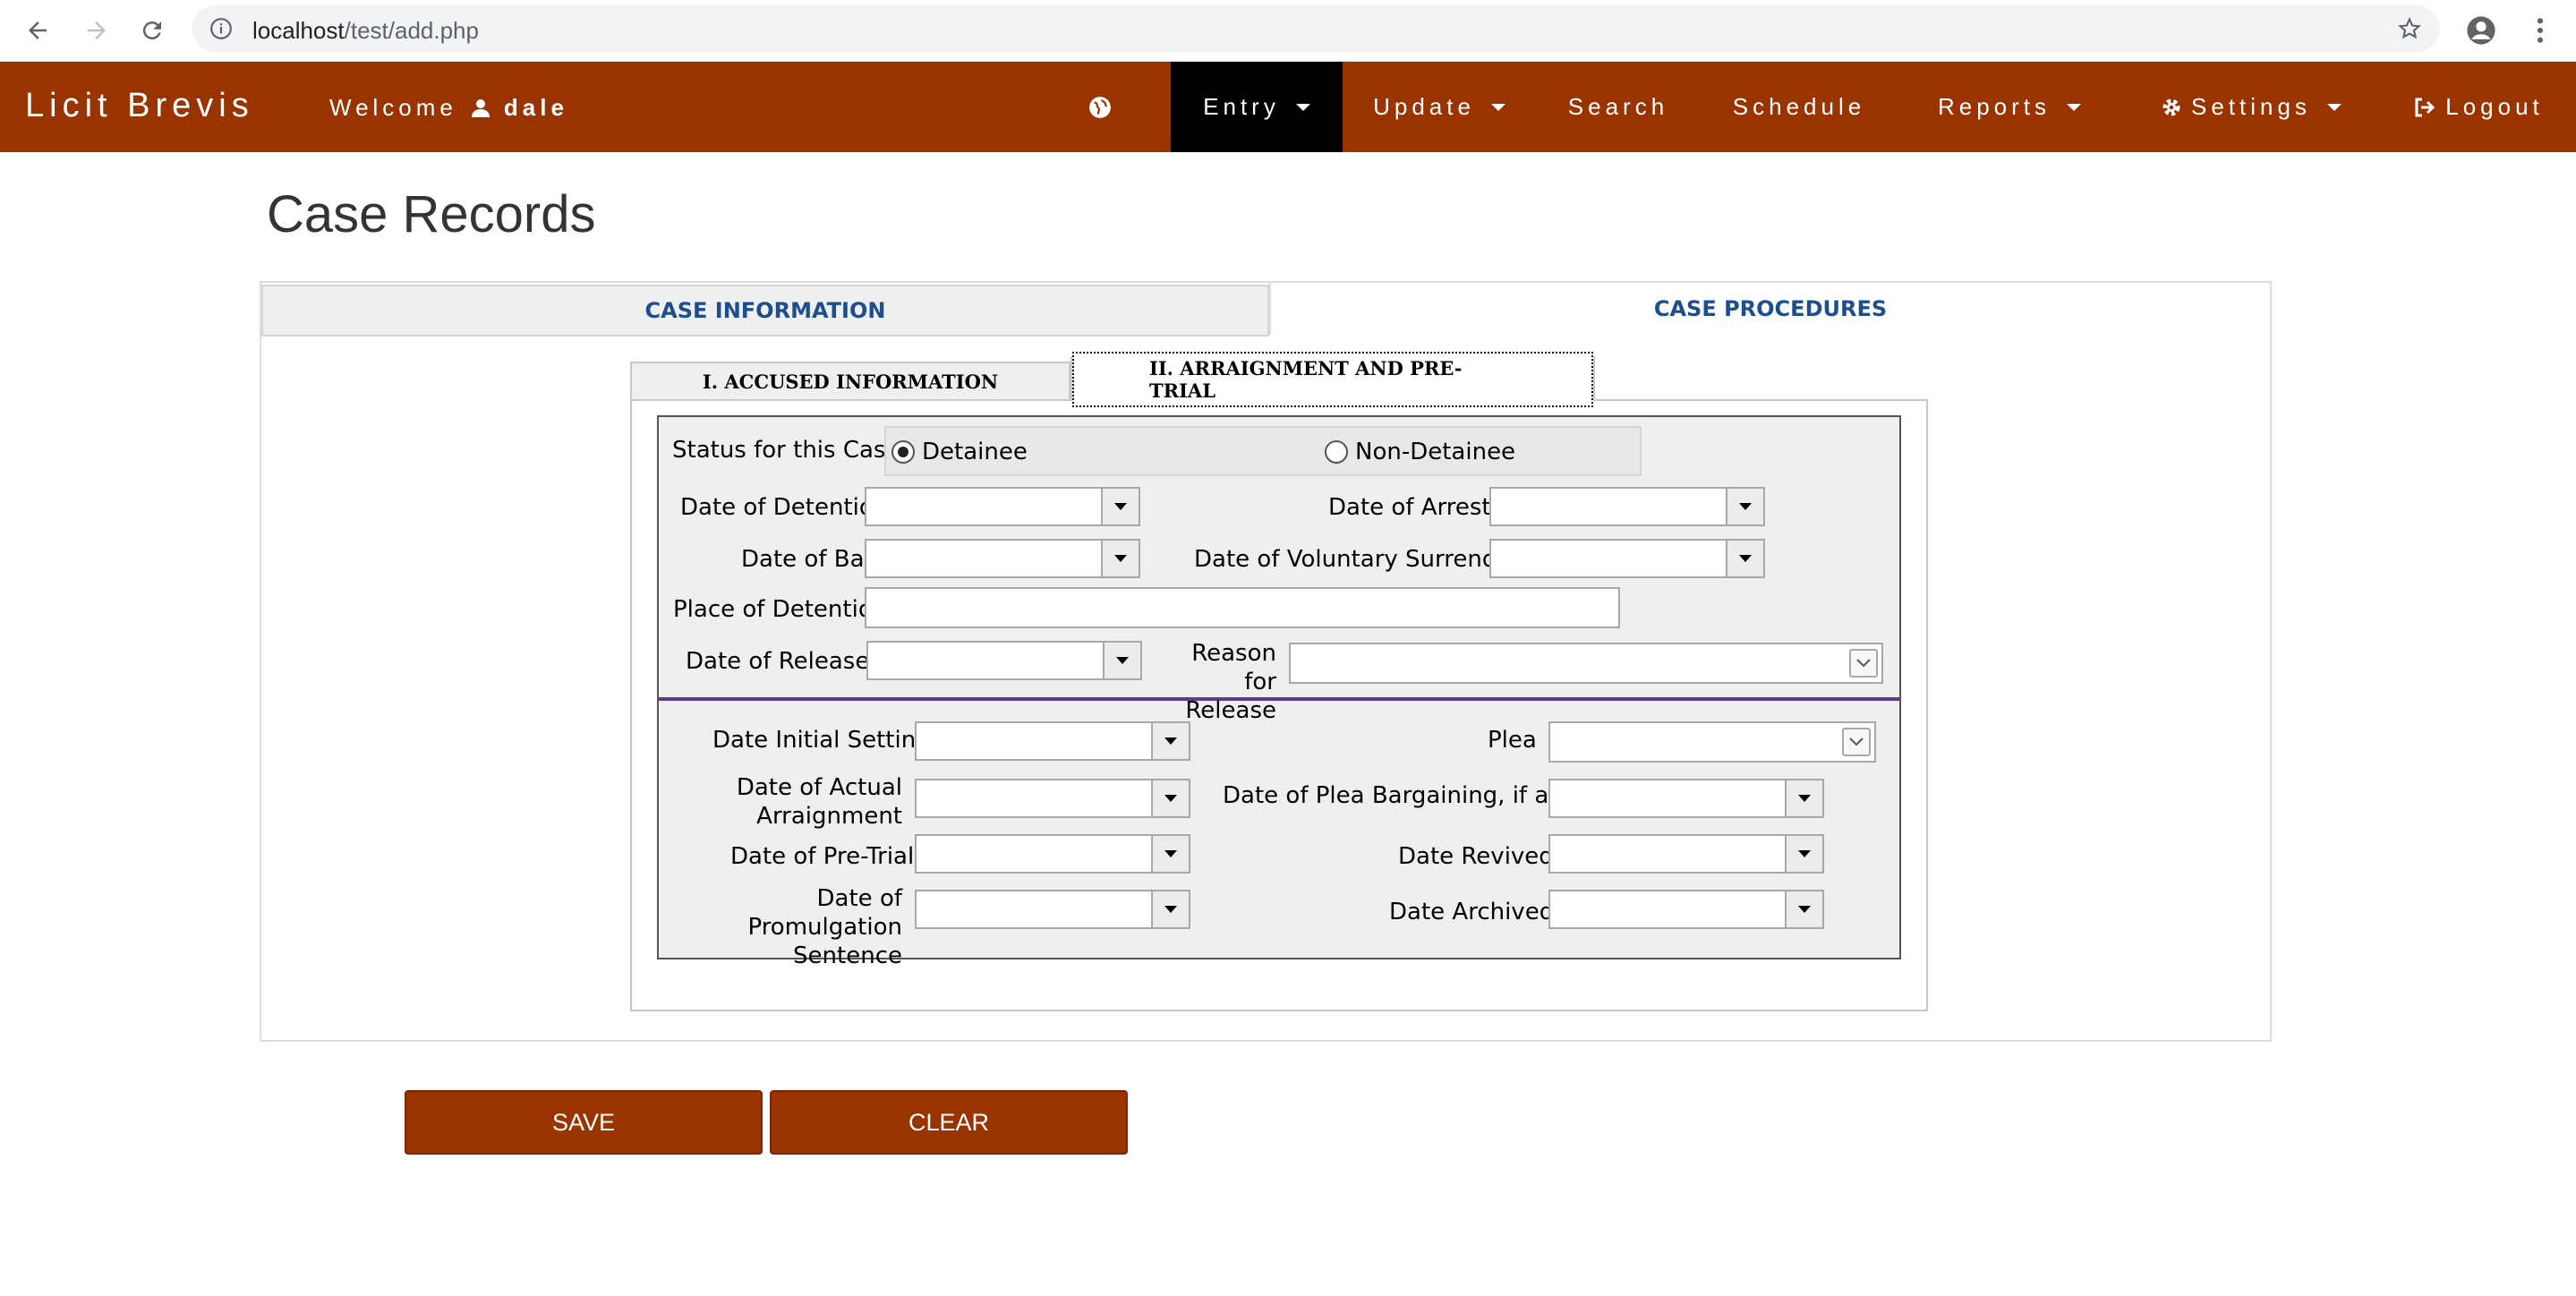 The image size is (2576, 1296). I want to click on back-arrow-icon, so click(37, 31).